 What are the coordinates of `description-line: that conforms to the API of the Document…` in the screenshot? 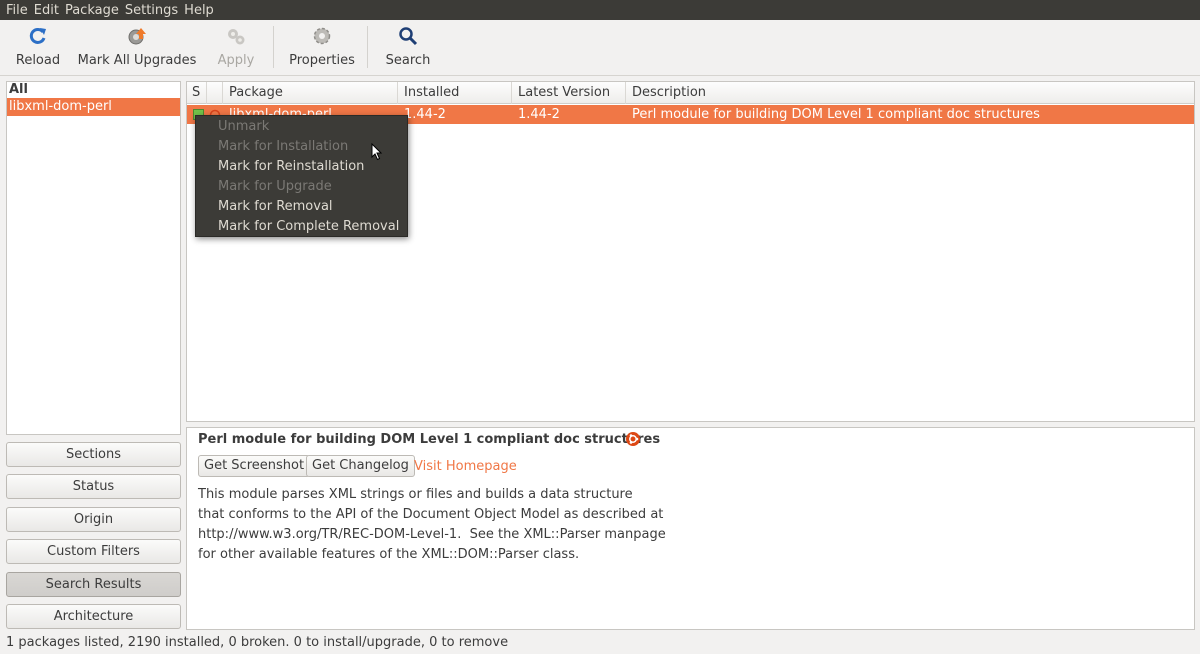 It's located at (431, 514).